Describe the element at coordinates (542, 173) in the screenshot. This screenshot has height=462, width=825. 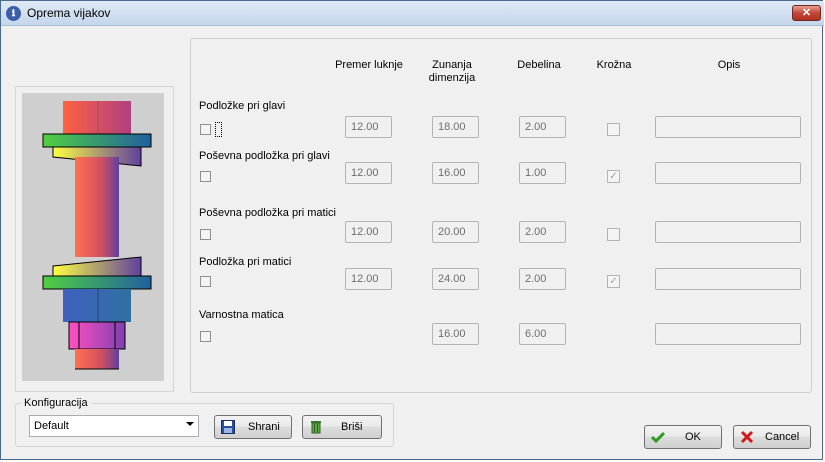
I see `input-debelina-bevel-head: 1.00` at that location.